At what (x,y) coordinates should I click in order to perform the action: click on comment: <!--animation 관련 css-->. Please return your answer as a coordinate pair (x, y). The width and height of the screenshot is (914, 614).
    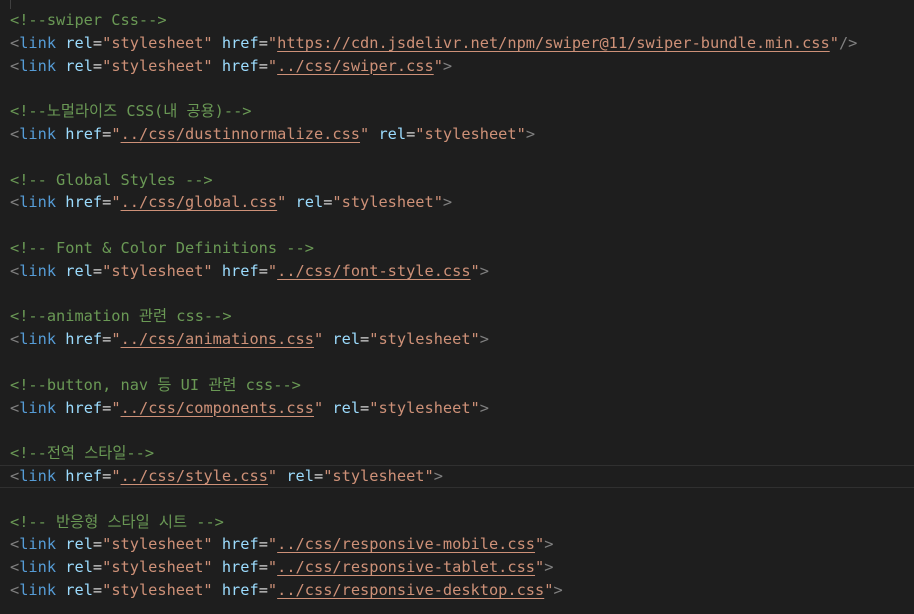
    Looking at the image, I should click on (121, 316).